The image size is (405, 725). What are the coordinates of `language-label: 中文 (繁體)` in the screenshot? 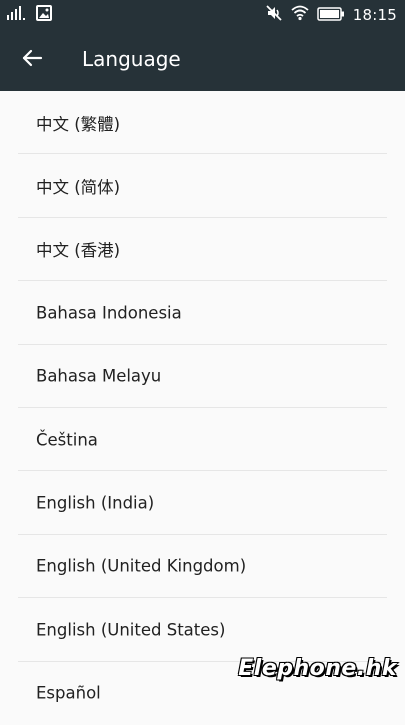 It's located at (78, 124).